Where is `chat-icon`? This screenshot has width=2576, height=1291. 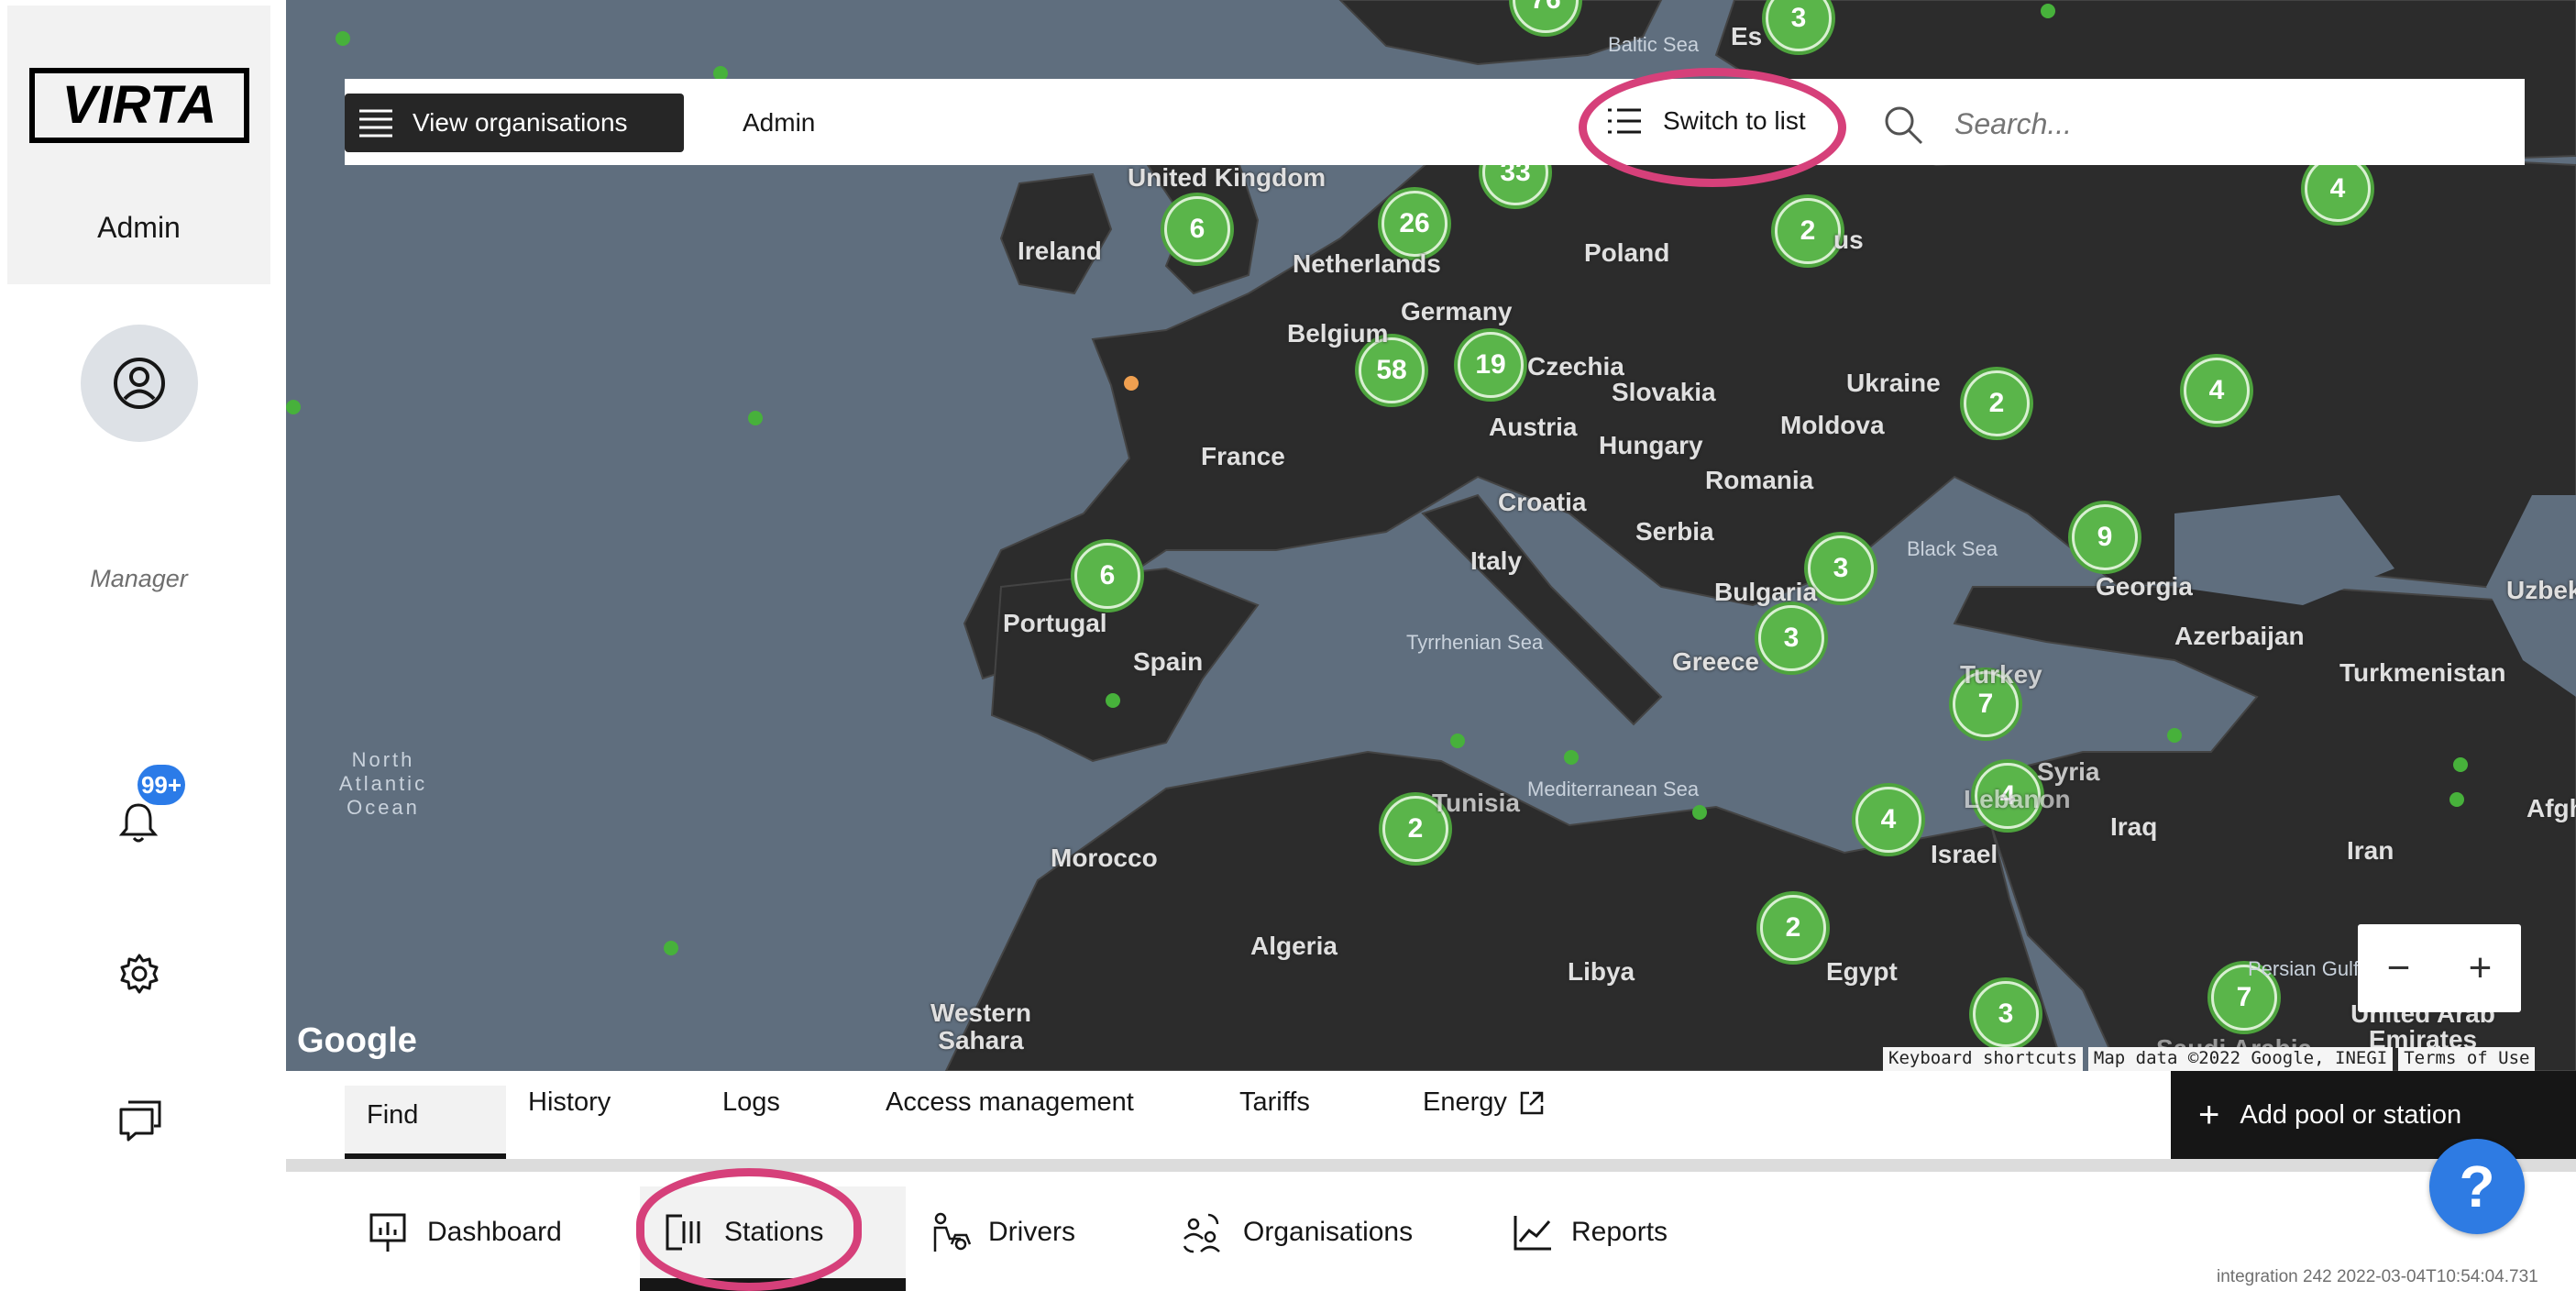
chat-icon is located at coordinates (140, 1119).